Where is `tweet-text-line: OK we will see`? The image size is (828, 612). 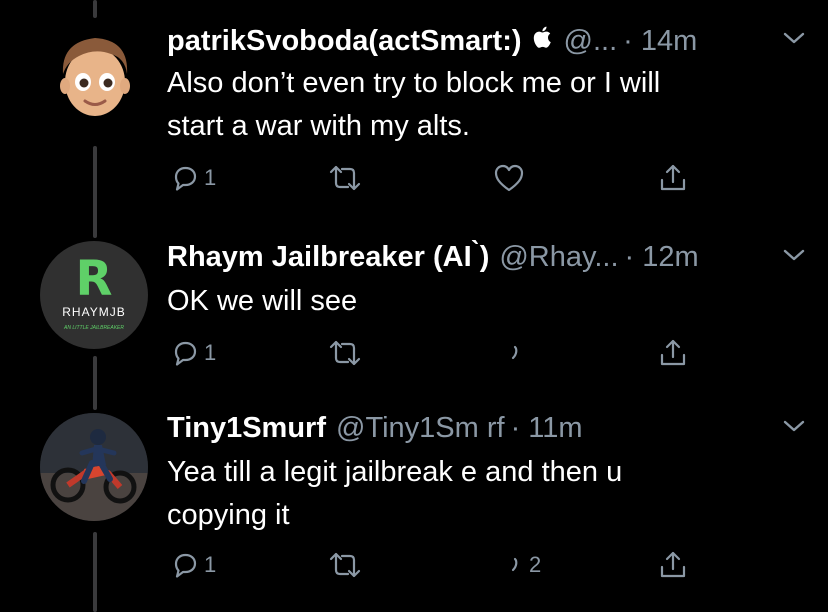
tweet-text-line: OK we will see is located at coordinates (262, 301).